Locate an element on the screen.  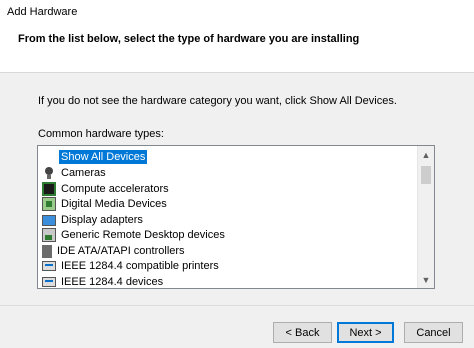
list-item-cameras: Cameras is located at coordinates (75, 173).